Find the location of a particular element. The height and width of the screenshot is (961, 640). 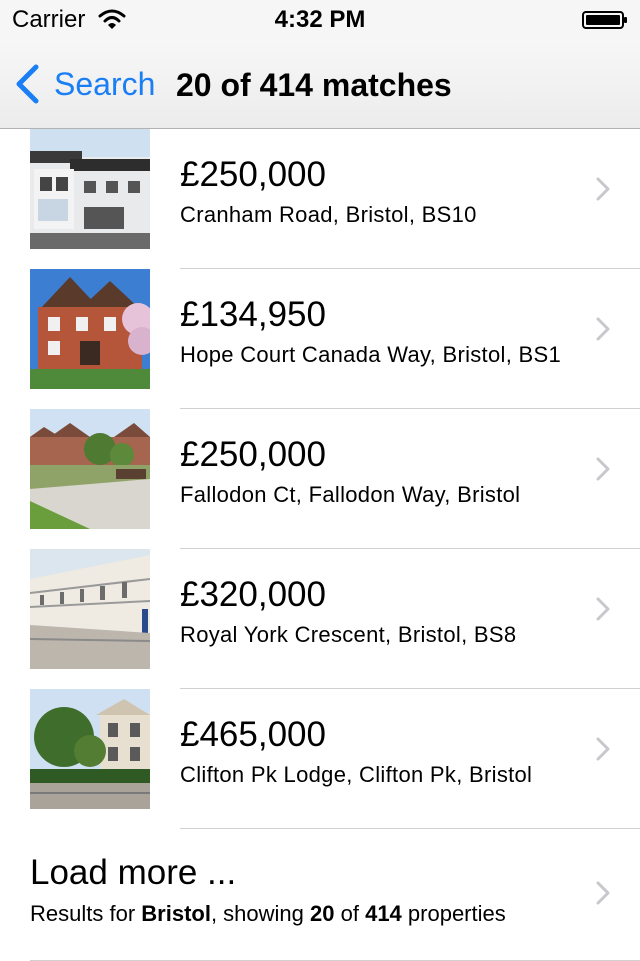

summary-text: Results for is located at coordinates (86, 913).